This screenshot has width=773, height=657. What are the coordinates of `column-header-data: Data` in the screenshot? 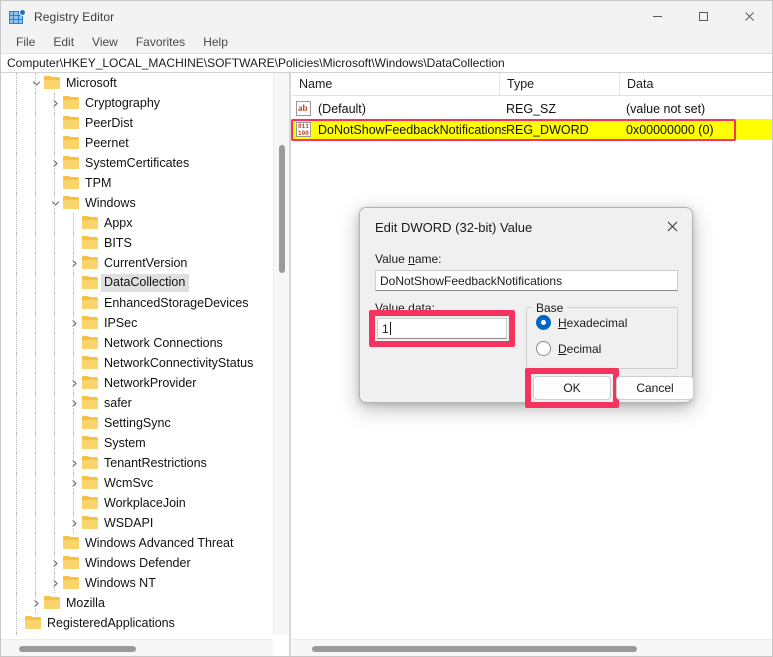 It's located at (696, 84).